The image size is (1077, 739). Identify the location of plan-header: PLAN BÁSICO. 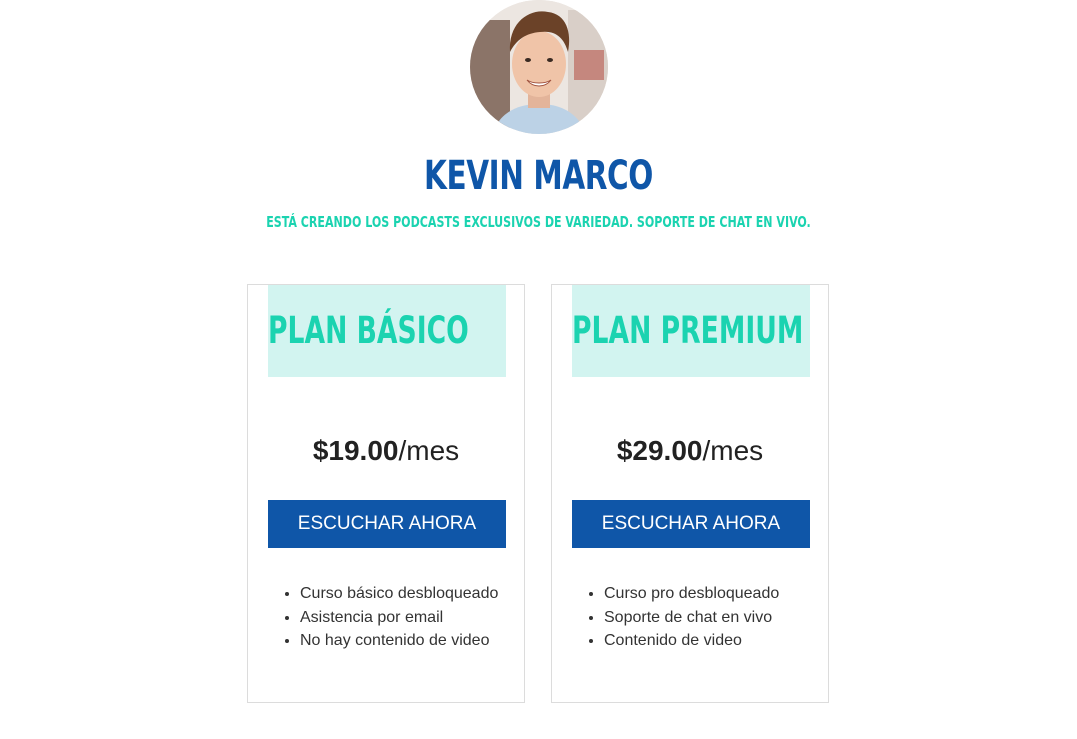
(387, 331).